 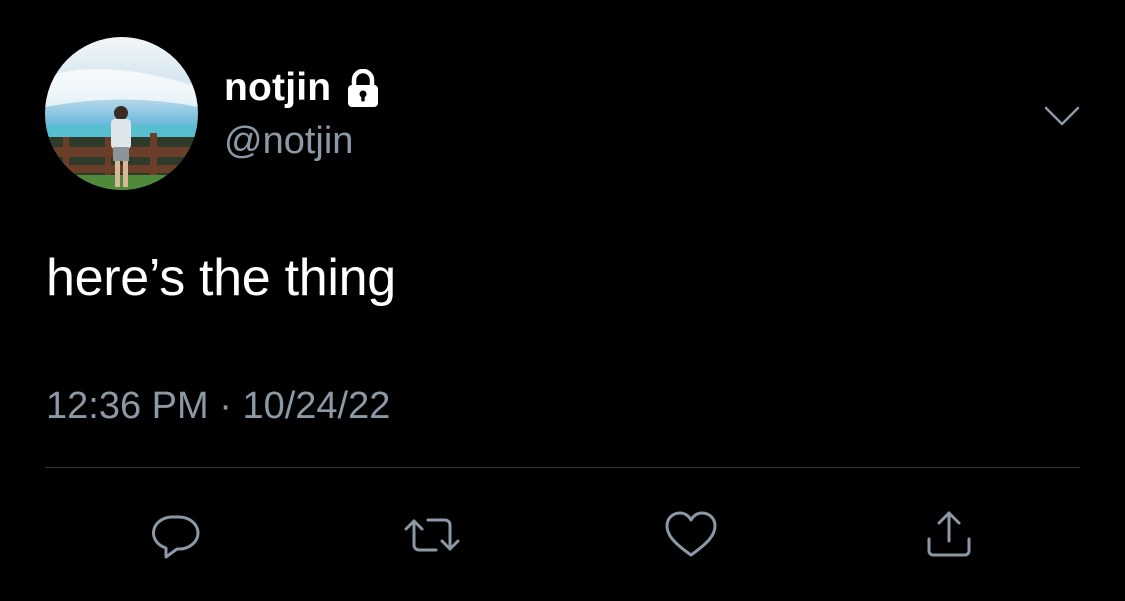 I want to click on tweet-time: 12:36 PM, so click(x=127, y=406).